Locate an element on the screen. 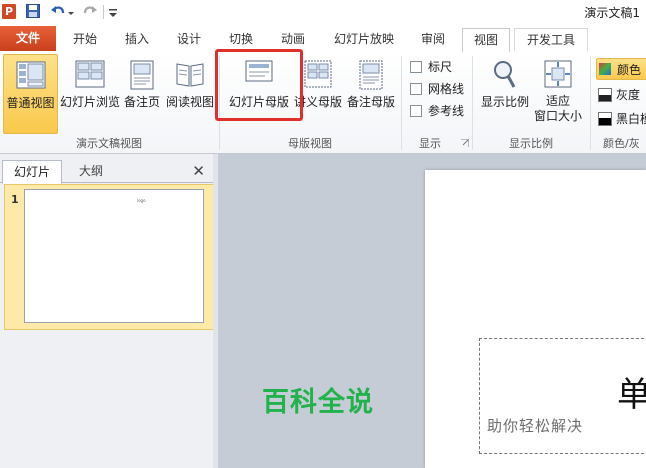 This screenshot has width=646, height=468. watermark-title: 百科全说 is located at coordinates (318, 402).